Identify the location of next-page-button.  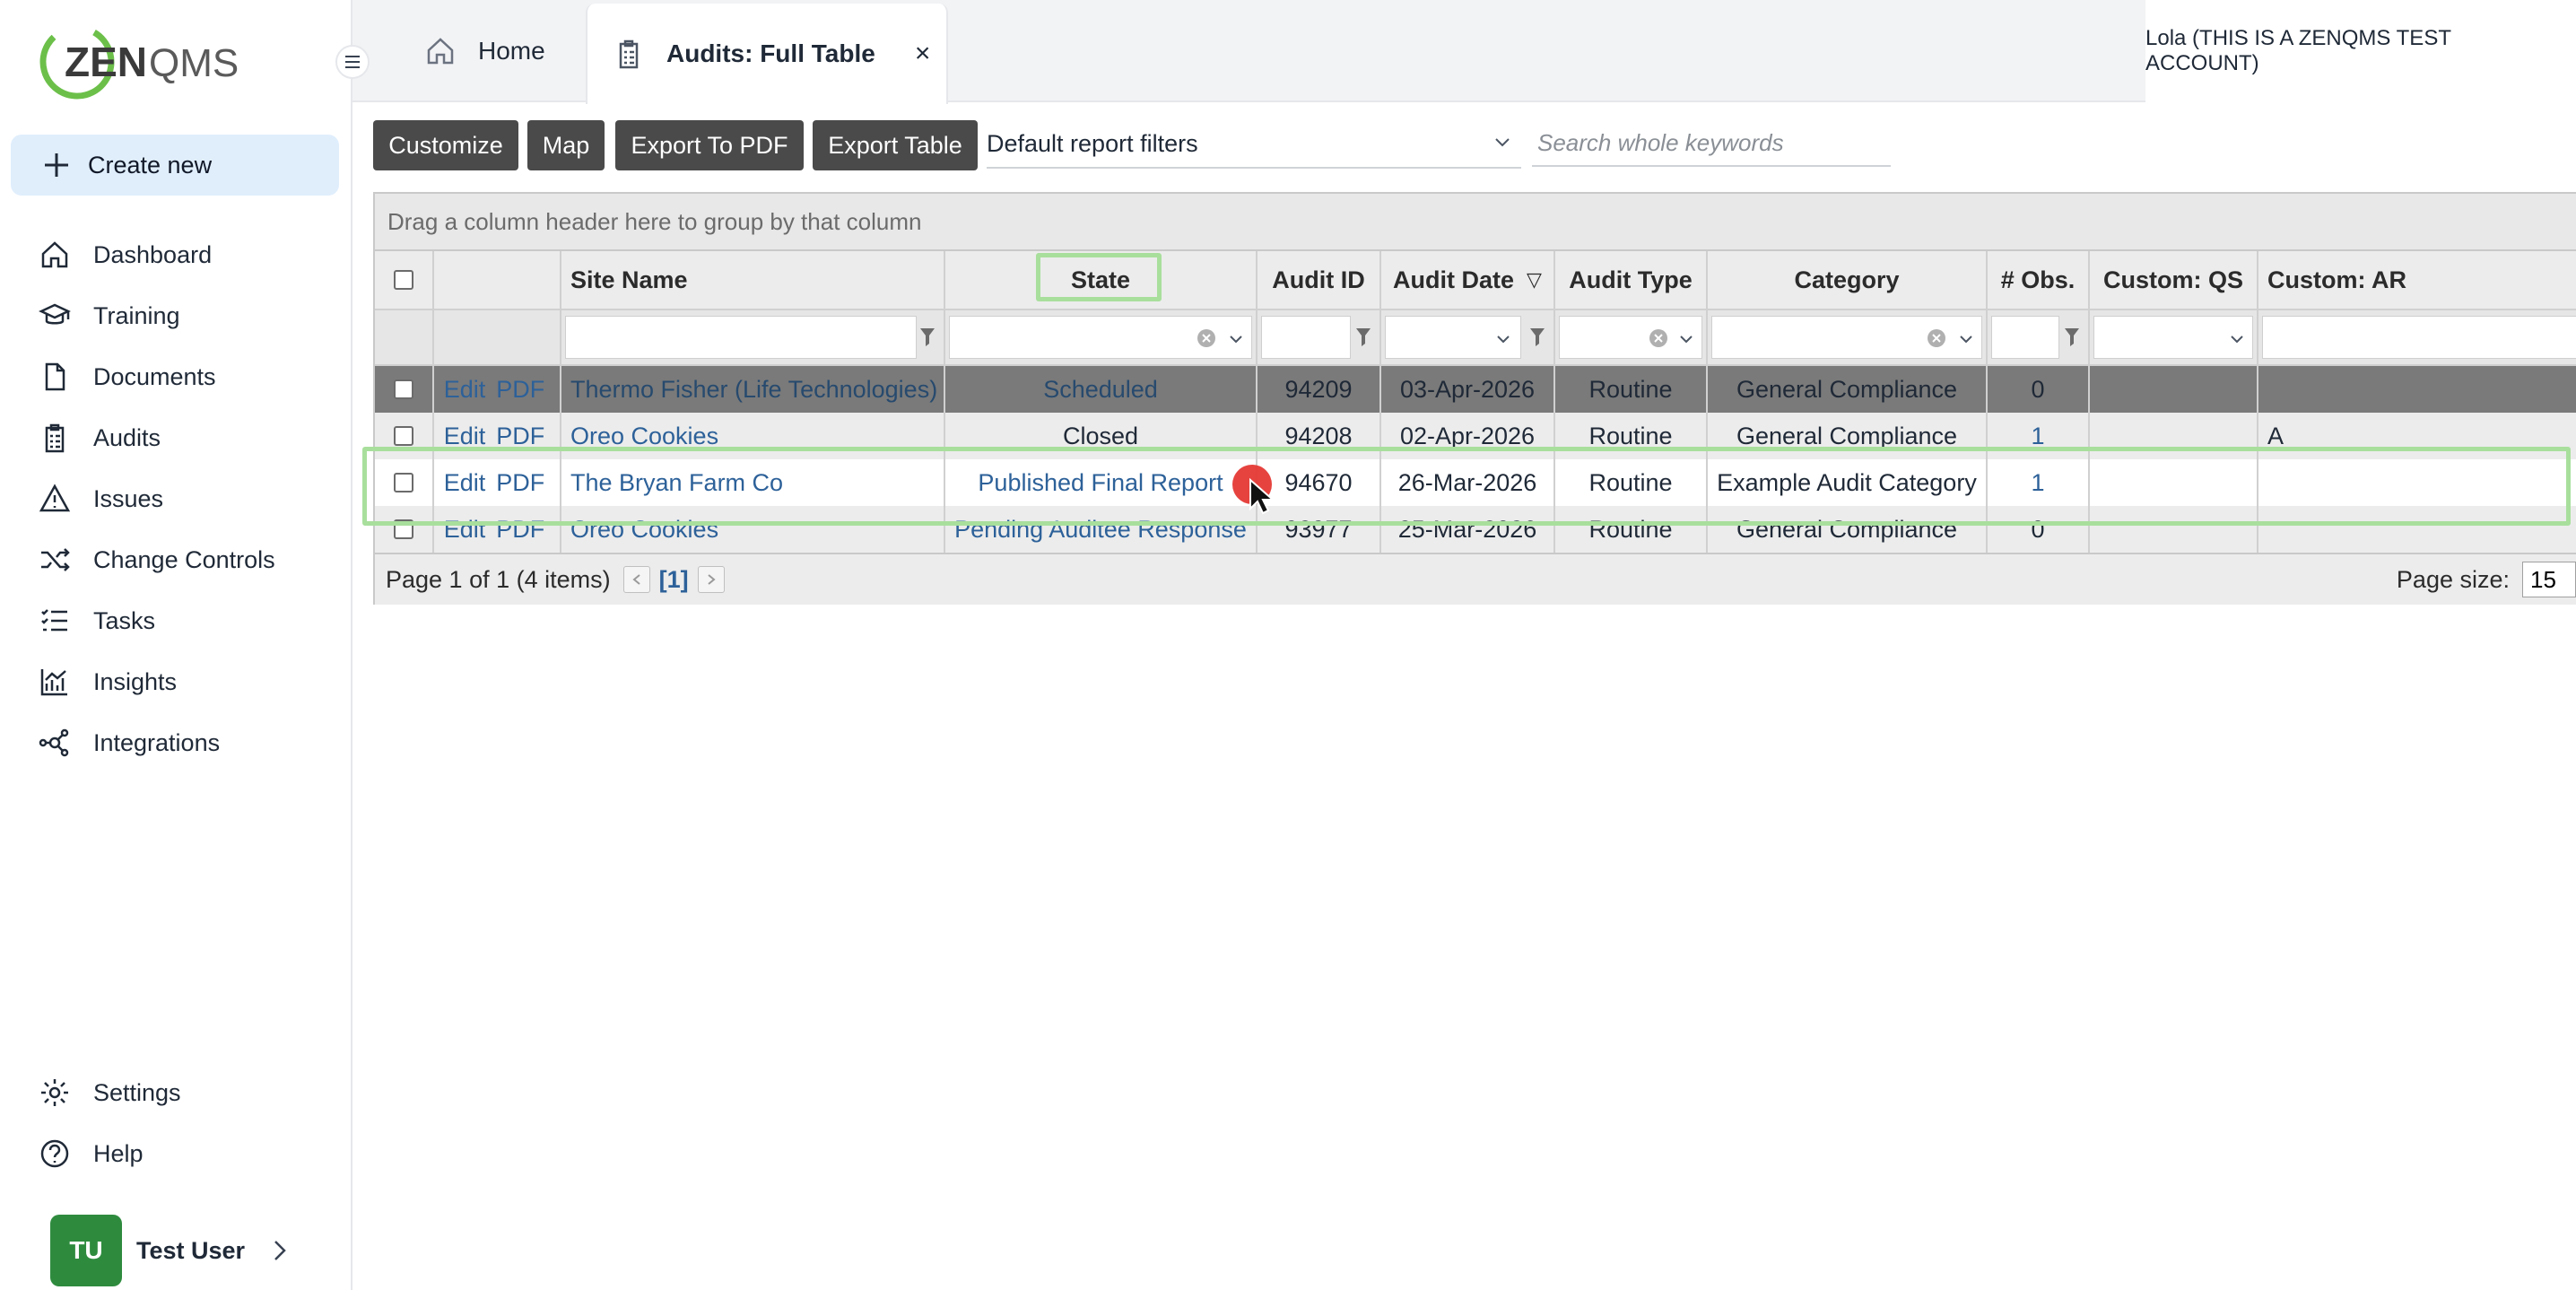
(711, 580).